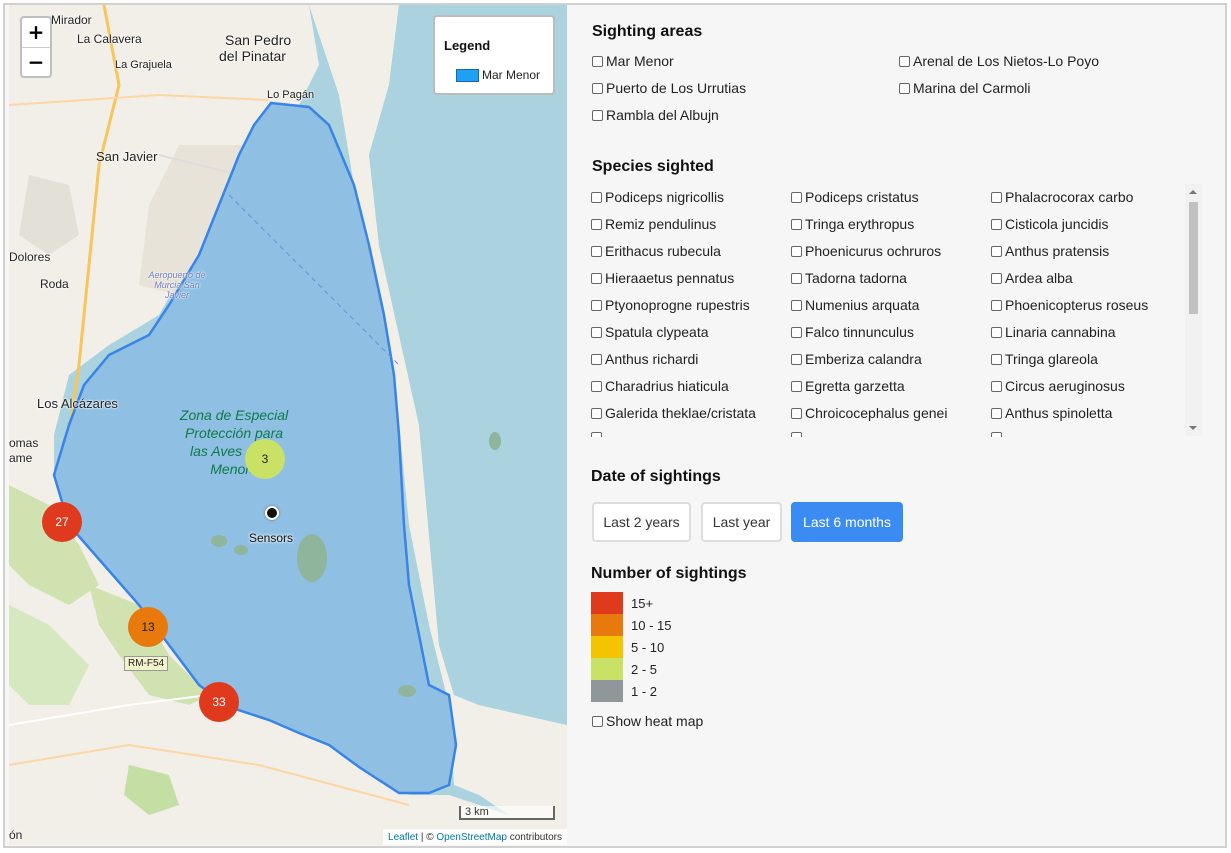  Describe the element at coordinates (403, 837) in the screenshot. I see `leaflet-link: Leaflet` at that location.